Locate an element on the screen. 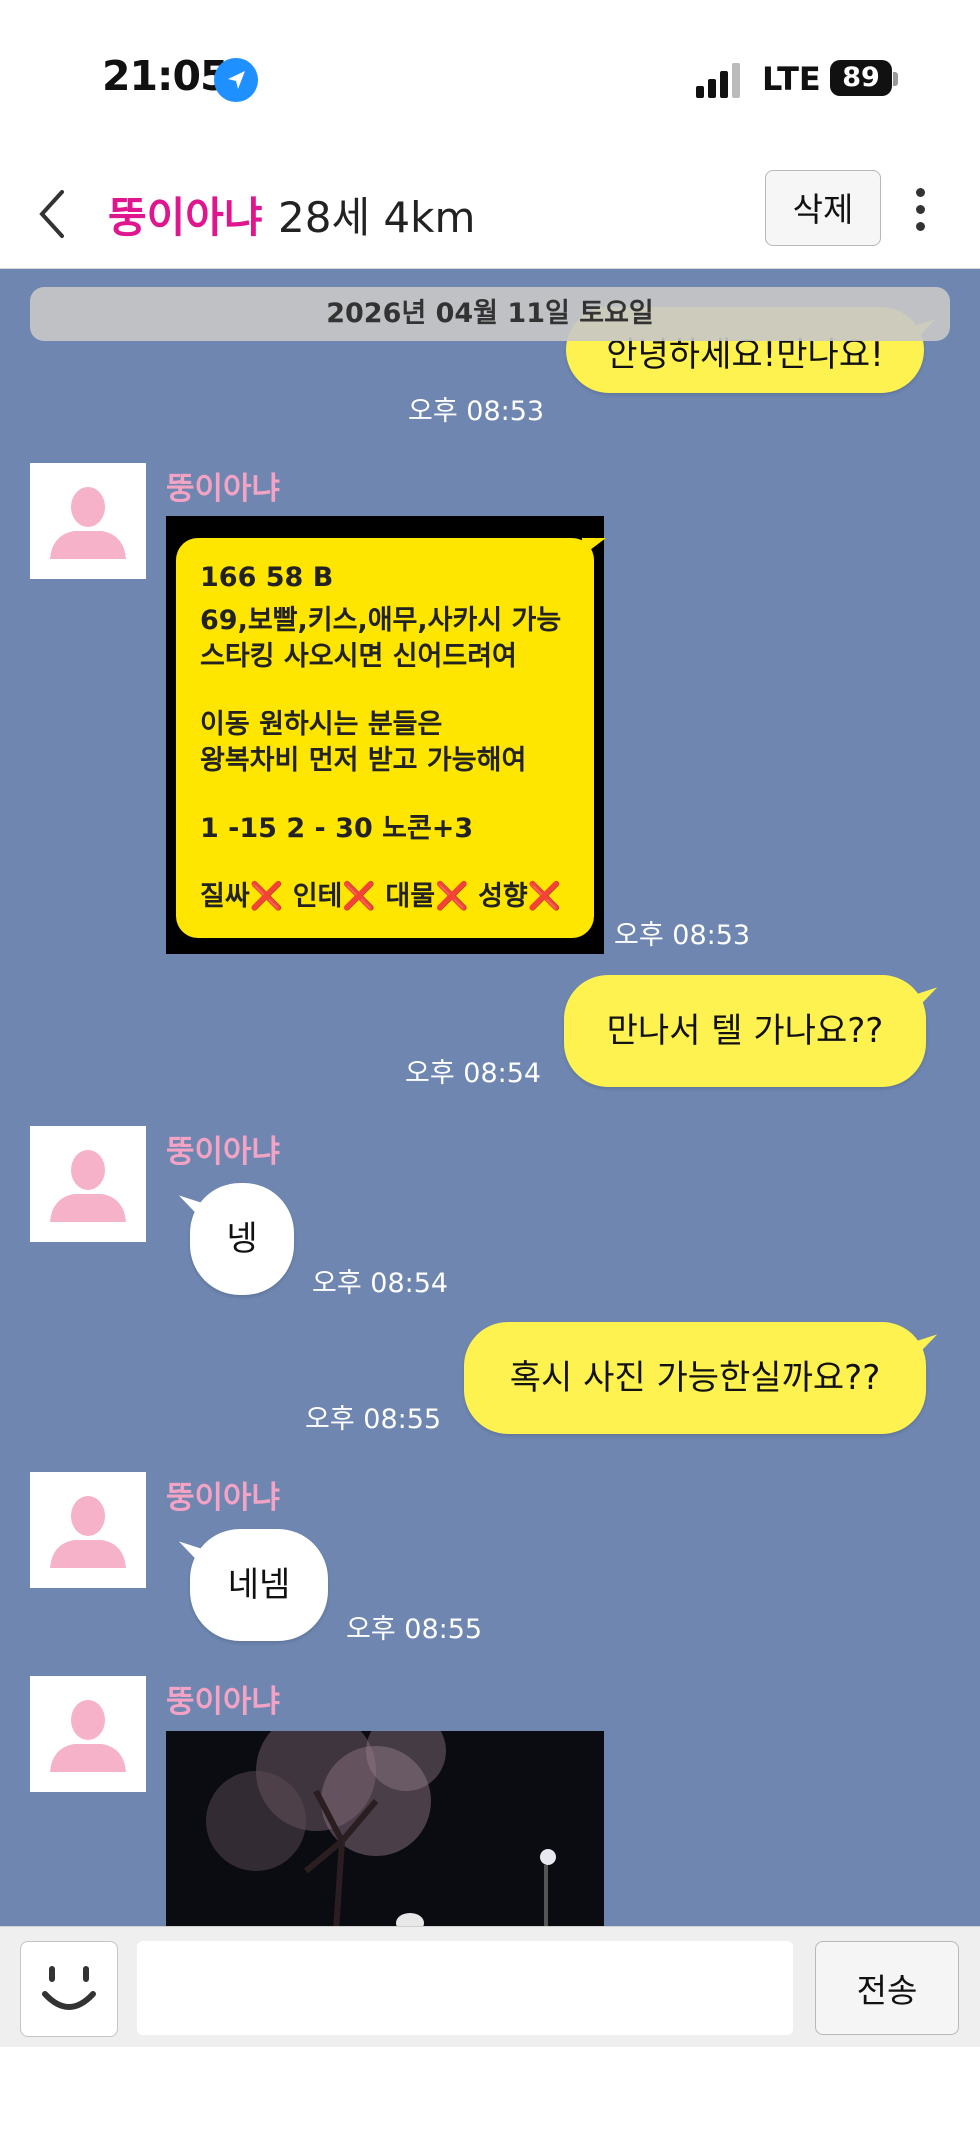 The height and width of the screenshot is (2130, 980). their-message-bubble: 넹 is located at coordinates (242, 1239).